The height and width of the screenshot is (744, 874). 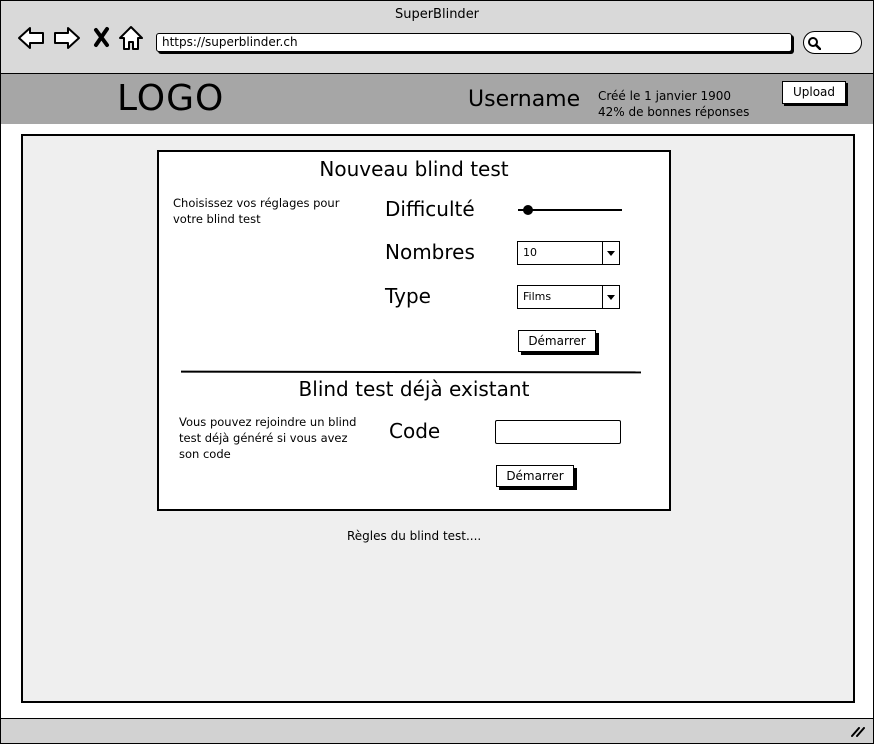 What do you see at coordinates (537, 296) in the screenshot?
I see `type-select-value: Films` at bounding box center [537, 296].